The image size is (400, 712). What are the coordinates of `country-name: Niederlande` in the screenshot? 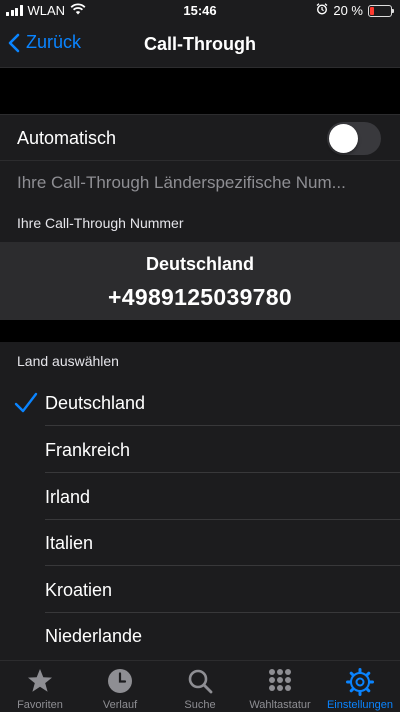 It's located at (94, 636).